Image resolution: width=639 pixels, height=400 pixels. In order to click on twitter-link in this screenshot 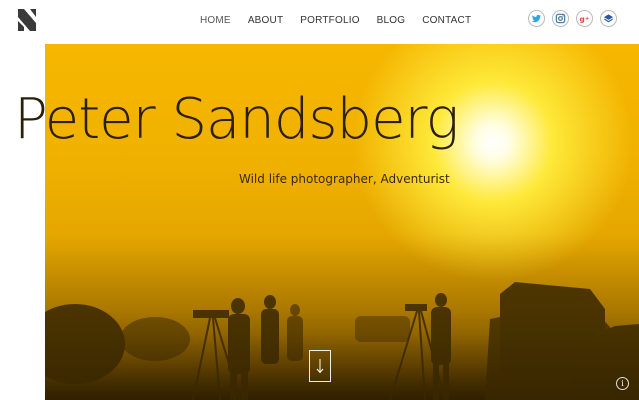, I will do `click(536, 18)`.